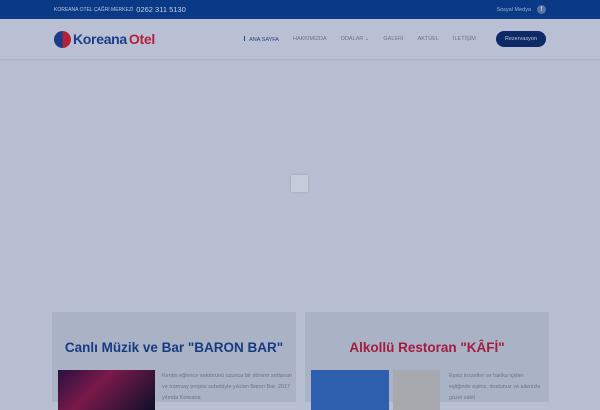 This screenshot has height=410, width=600. I want to click on menu-odalar: ODALAR ⌄, so click(355, 39).